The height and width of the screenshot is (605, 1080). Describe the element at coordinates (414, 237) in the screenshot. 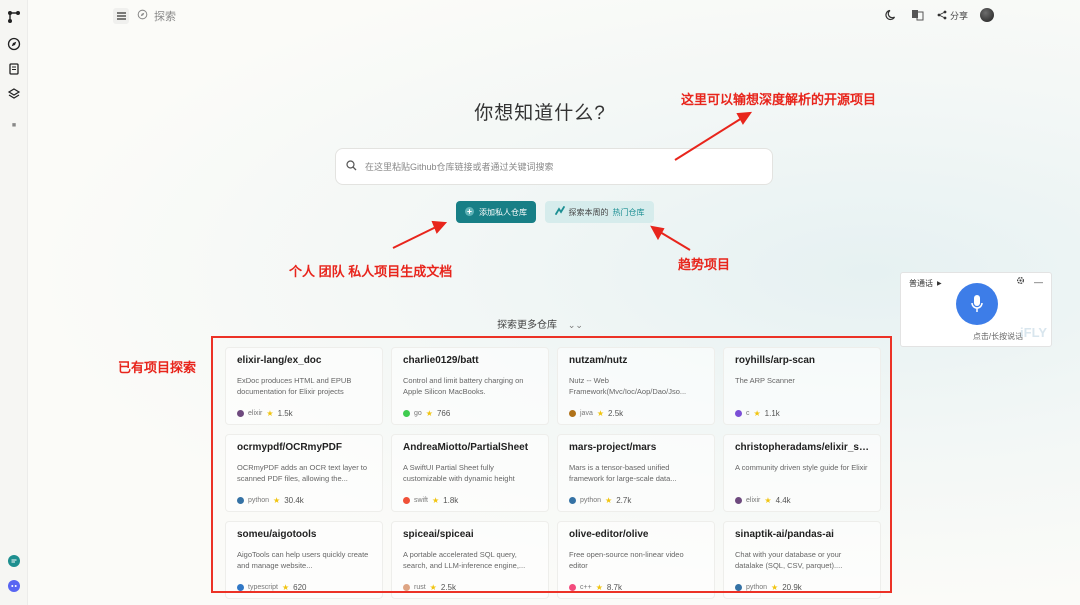

I see `arrow-to-add-button` at that location.